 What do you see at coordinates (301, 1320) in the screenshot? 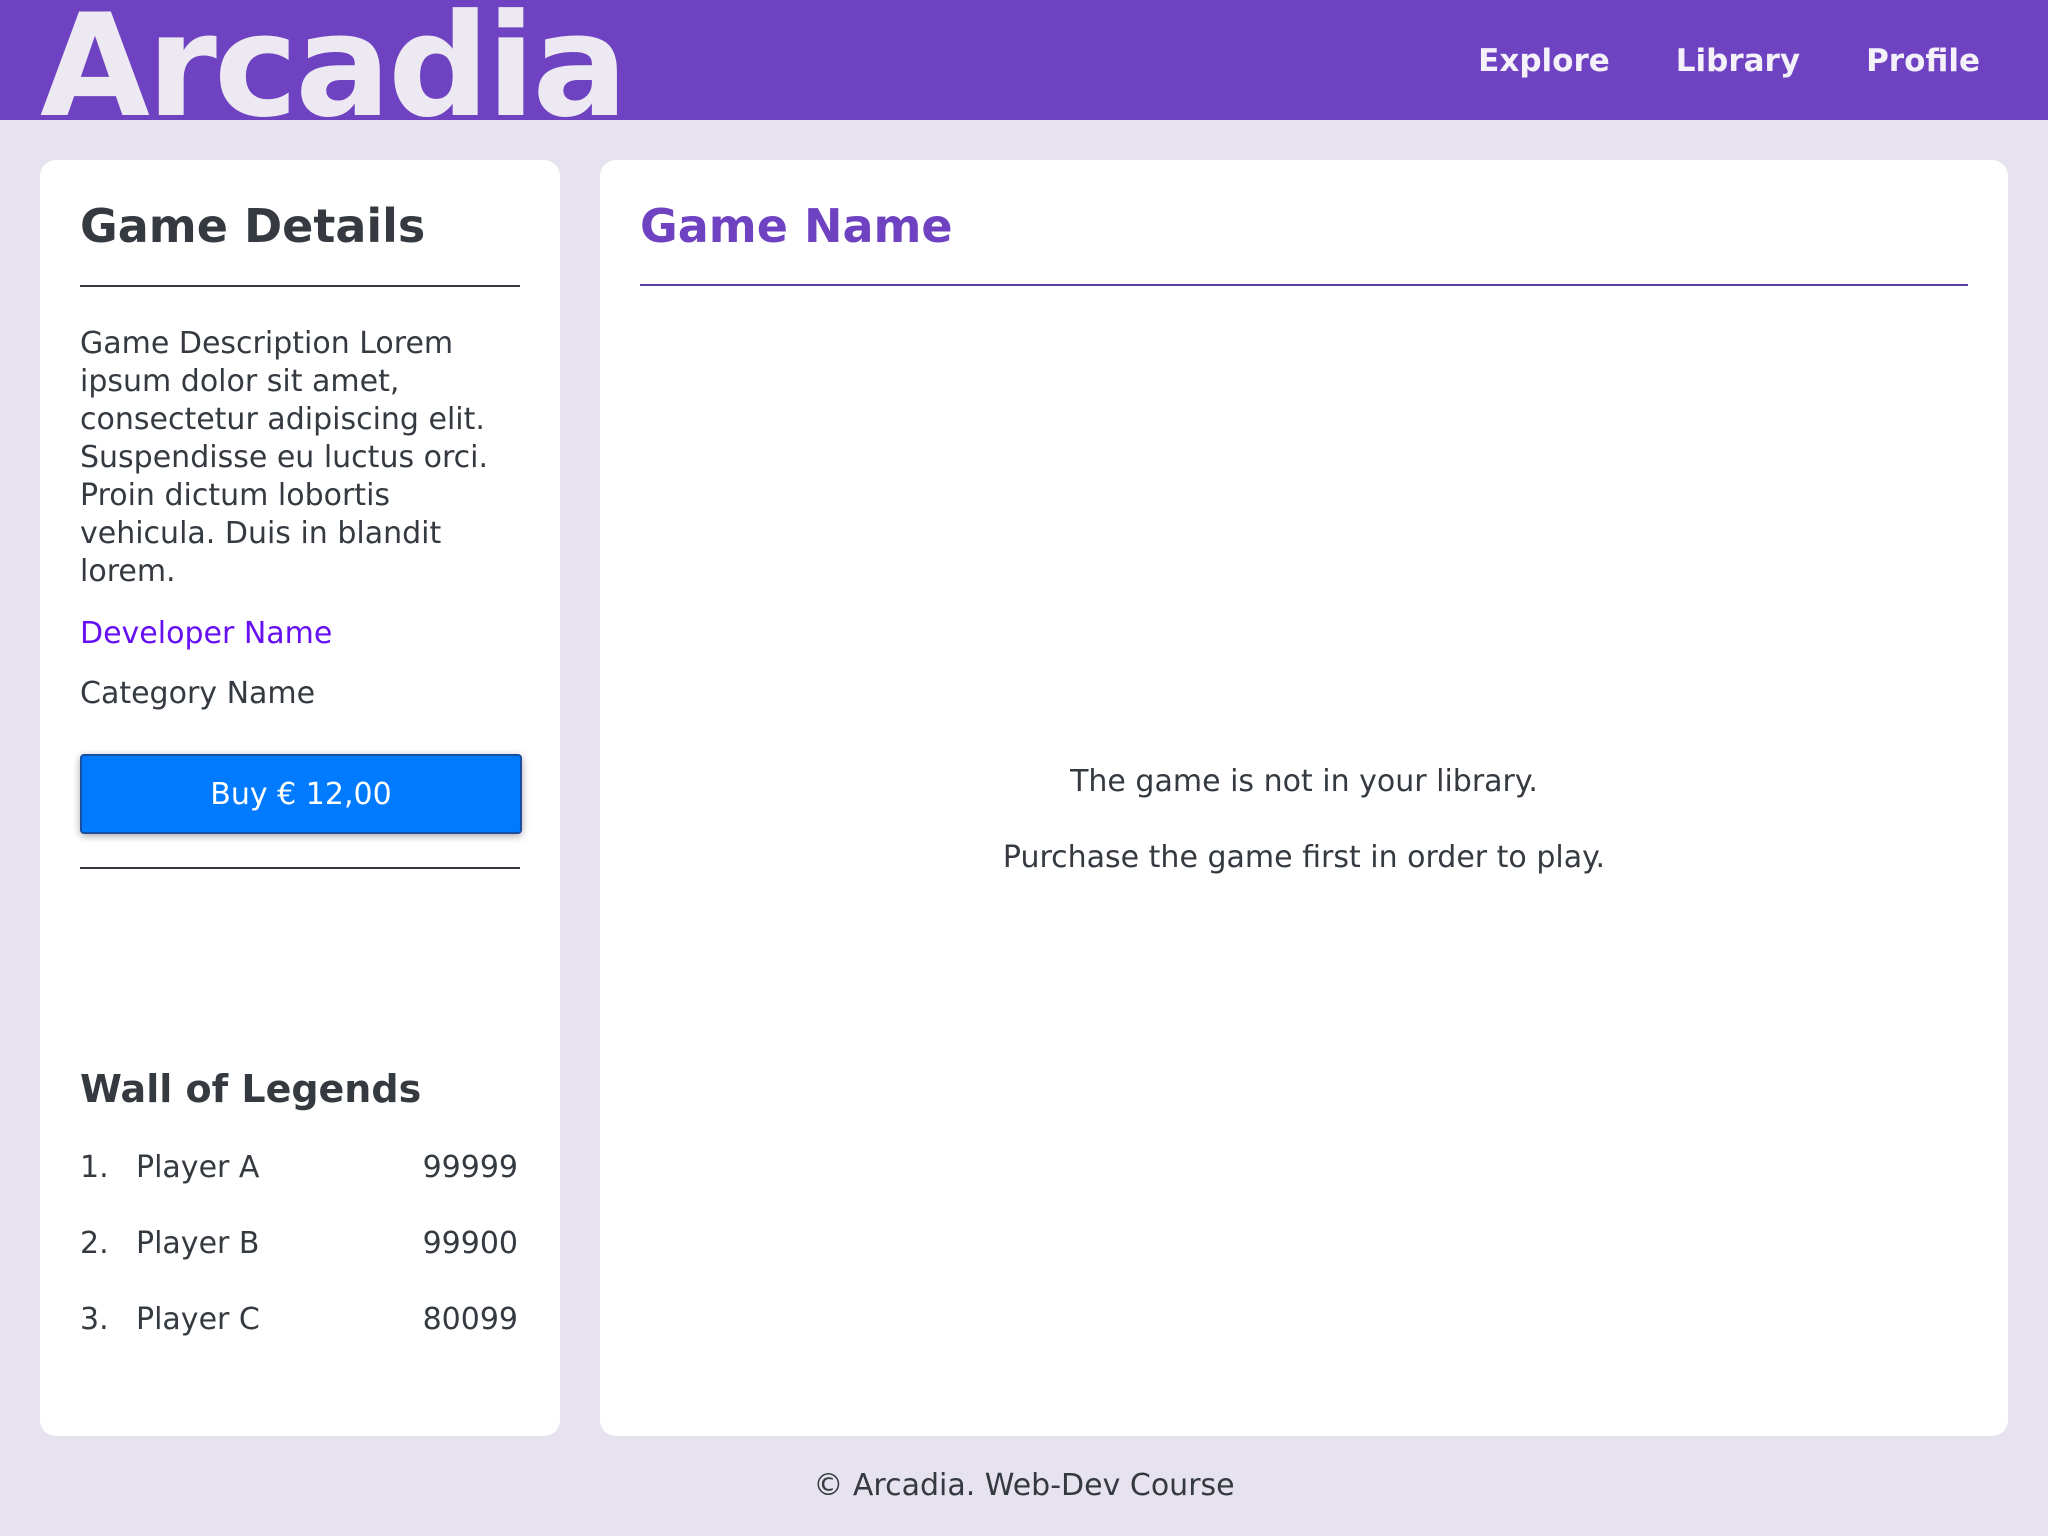
I see `legend-row: 3. Player C 80099` at bounding box center [301, 1320].